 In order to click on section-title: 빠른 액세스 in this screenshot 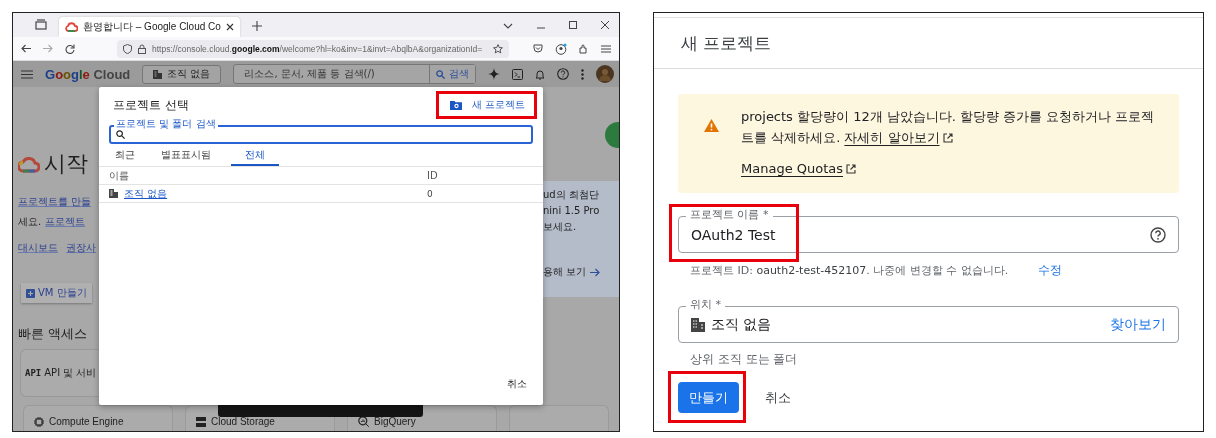, I will do `click(53, 334)`.